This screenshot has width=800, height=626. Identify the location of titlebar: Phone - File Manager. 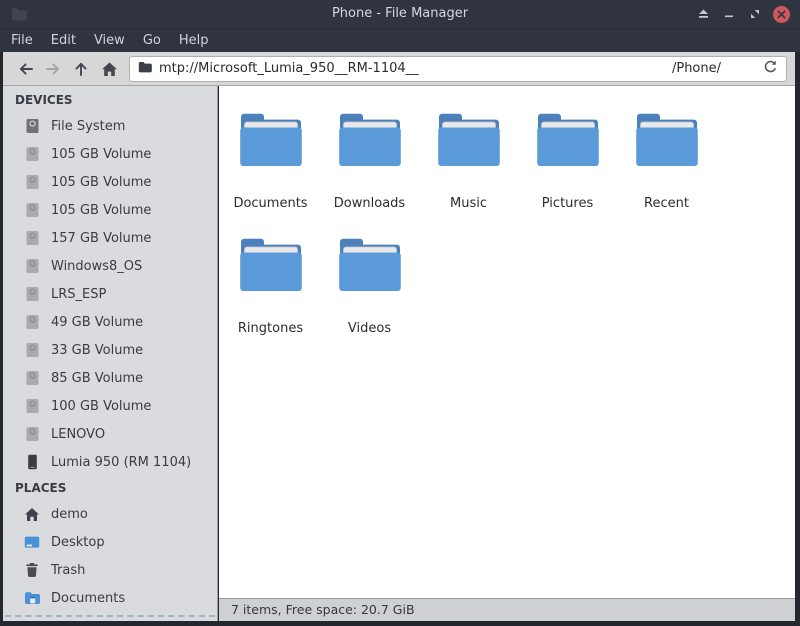
(400, 14).